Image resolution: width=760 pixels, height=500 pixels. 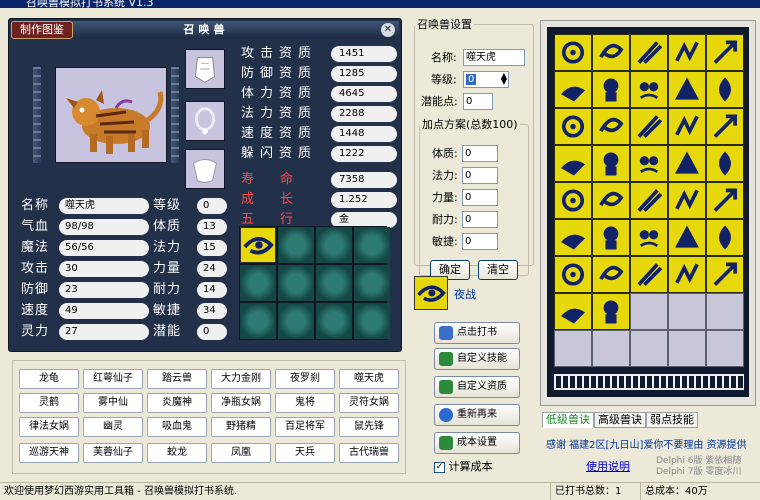 I want to click on beast-button: 百足将军, so click(x=305, y=427).